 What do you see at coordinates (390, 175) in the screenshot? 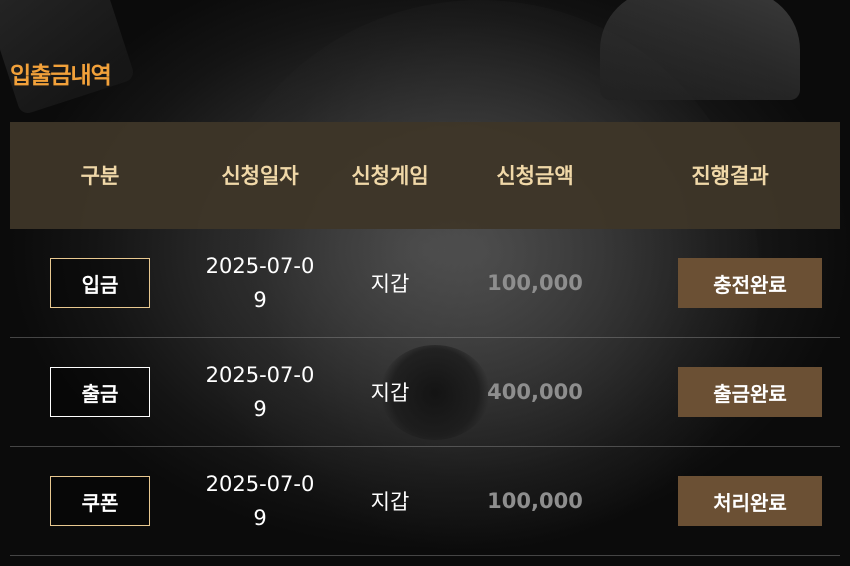
I see `header-game: 신청게임` at bounding box center [390, 175].